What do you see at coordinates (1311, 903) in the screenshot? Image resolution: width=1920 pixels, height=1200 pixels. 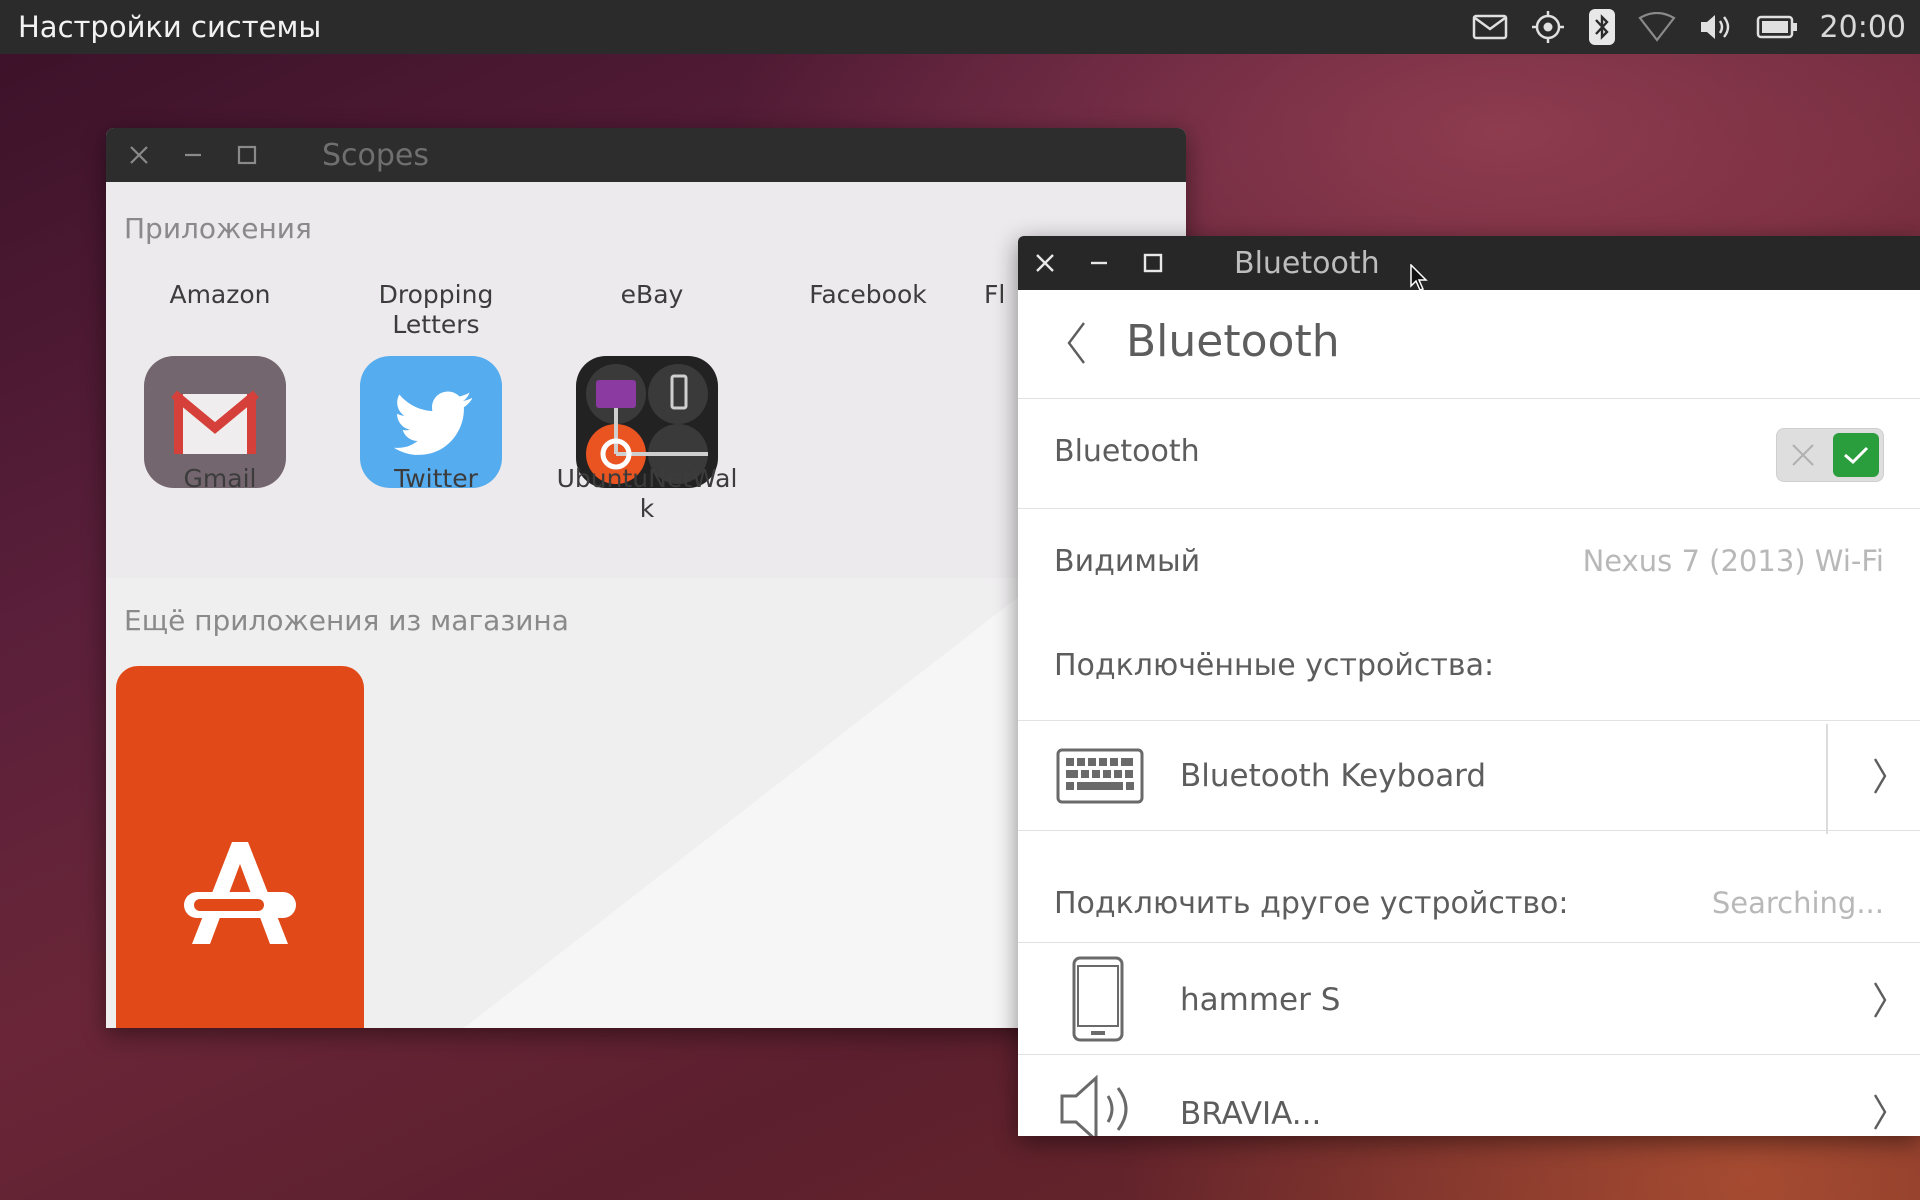 I see `connect-other-title: Подключить другое устройство:` at bounding box center [1311, 903].